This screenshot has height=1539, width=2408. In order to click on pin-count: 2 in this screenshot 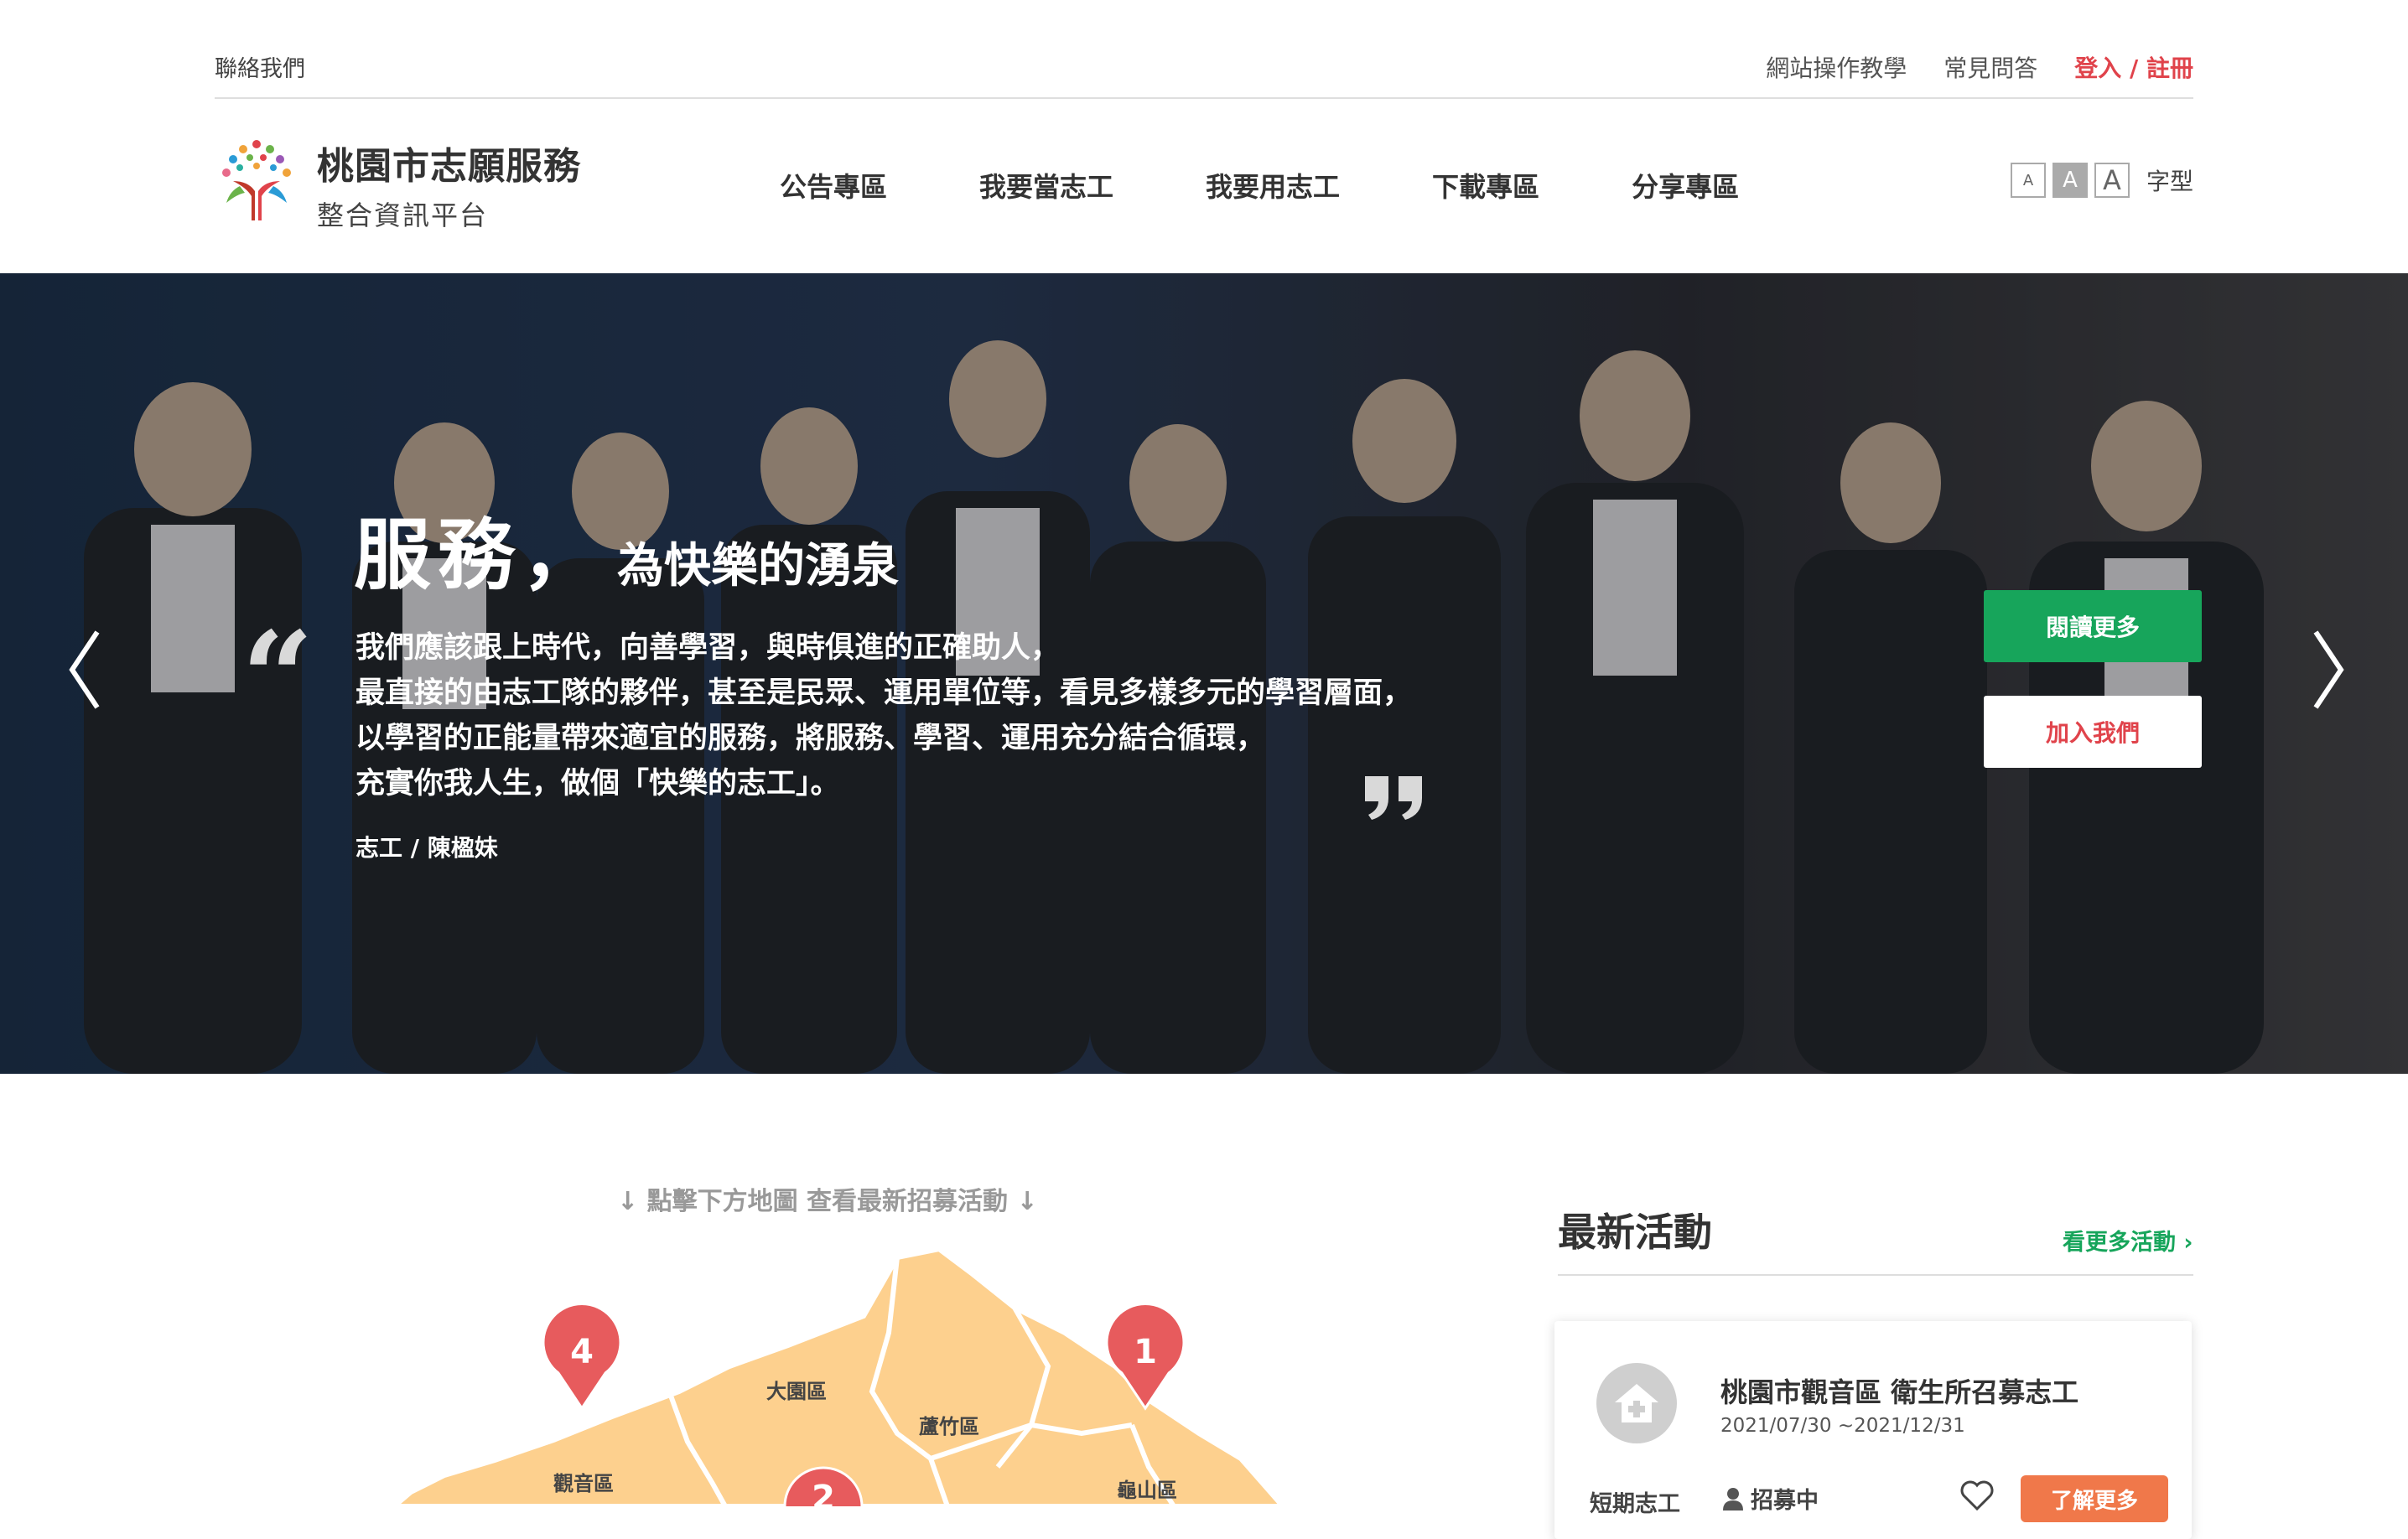, I will do `click(823, 1492)`.